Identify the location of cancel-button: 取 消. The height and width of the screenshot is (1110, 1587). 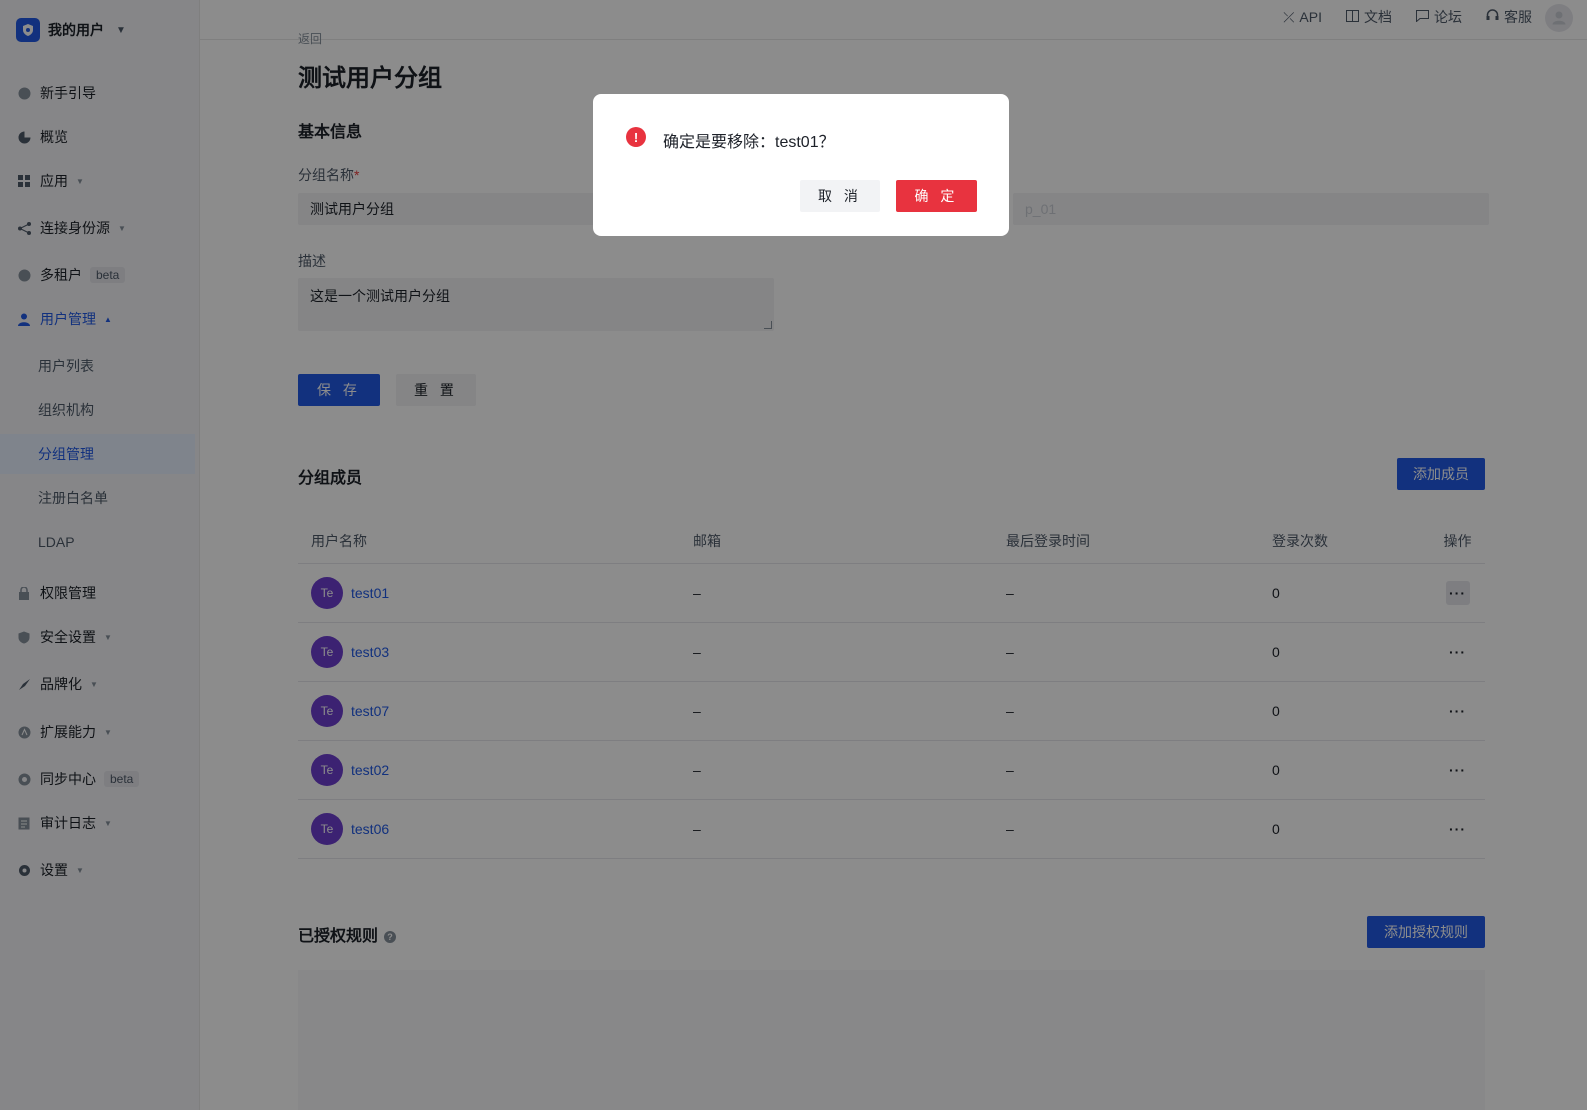
(840, 196).